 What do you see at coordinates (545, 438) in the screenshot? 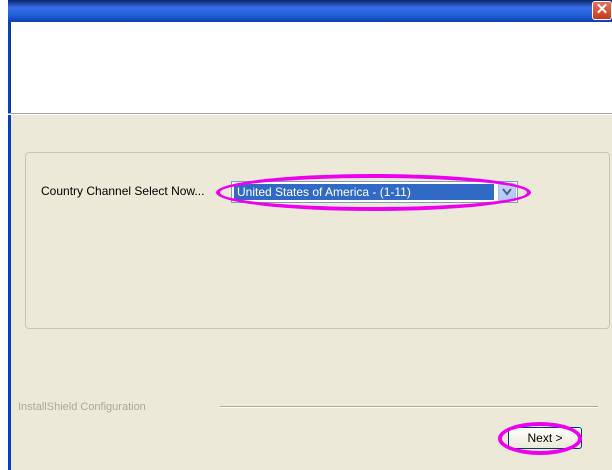
I see `next-button: Next >` at bounding box center [545, 438].